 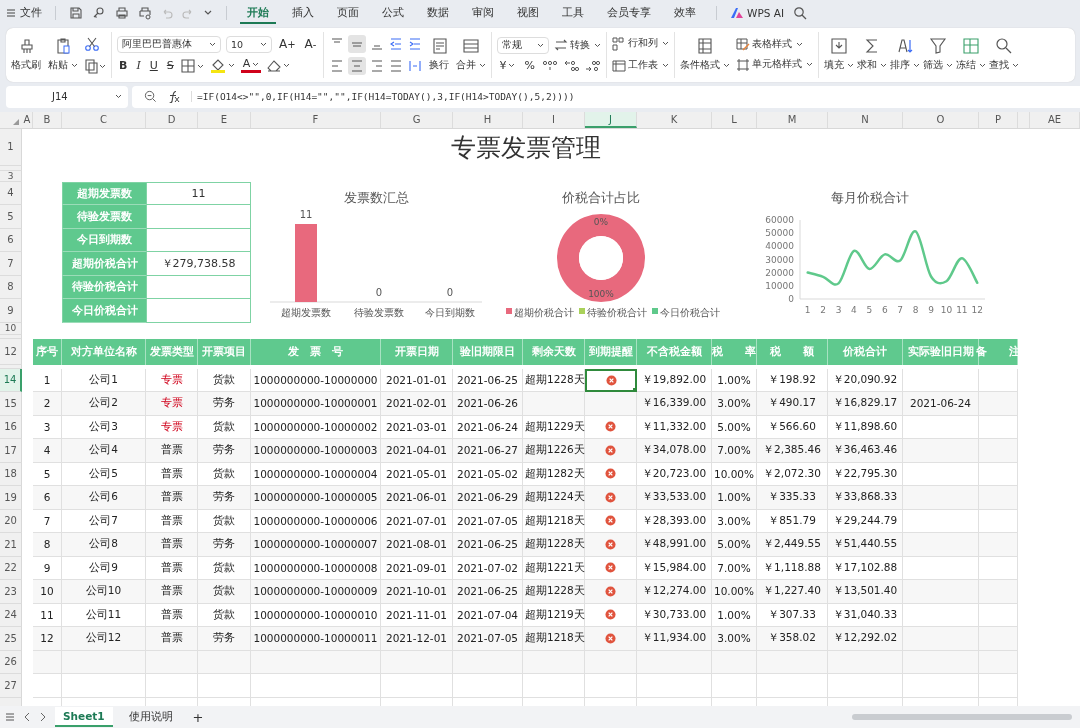 What do you see at coordinates (792, 119) in the screenshot?
I see `column-header: M` at bounding box center [792, 119].